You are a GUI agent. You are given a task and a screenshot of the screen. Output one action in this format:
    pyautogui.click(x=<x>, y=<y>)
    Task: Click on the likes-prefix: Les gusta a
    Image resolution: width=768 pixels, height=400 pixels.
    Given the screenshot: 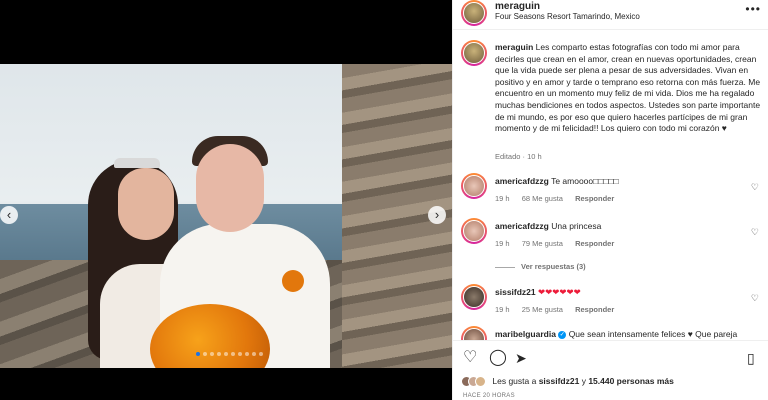 What is the action you would take?
    pyautogui.click(x=515, y=381)
    